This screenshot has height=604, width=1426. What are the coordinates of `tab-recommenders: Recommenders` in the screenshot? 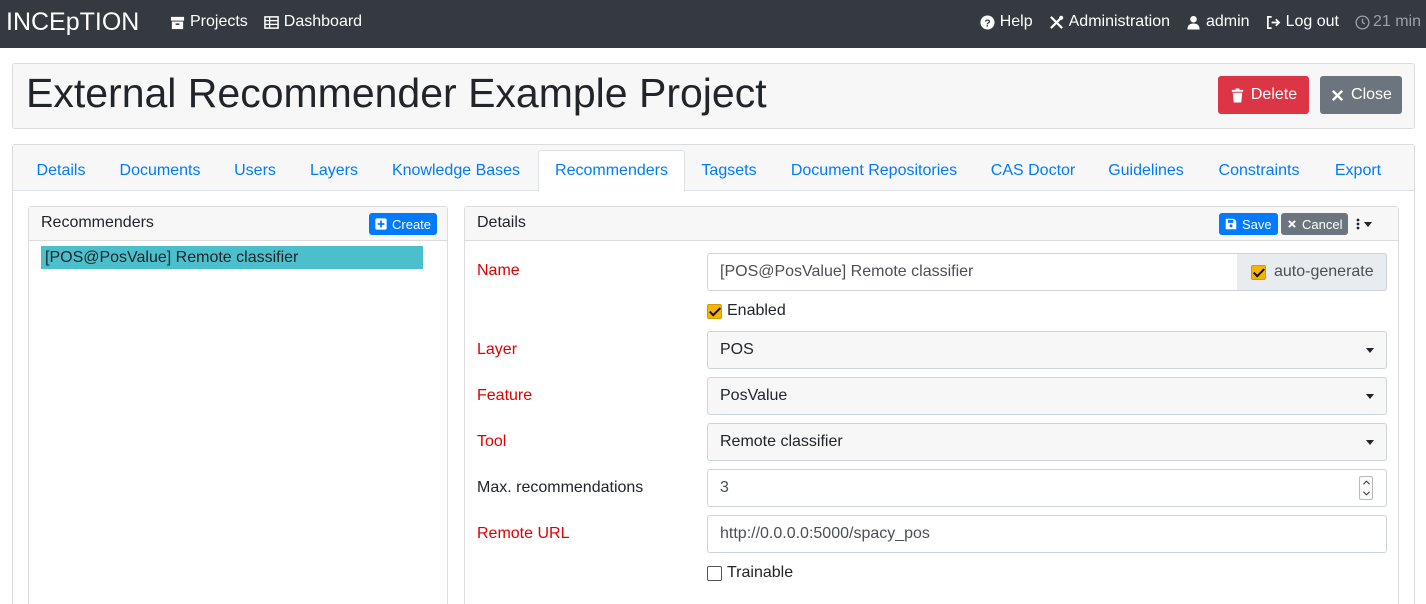 It's located at (611, 171).